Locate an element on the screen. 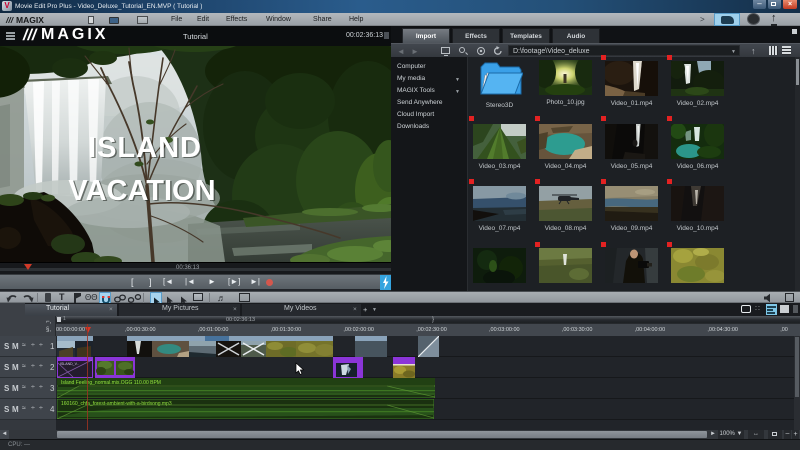  svg-text: ISLAND_V.. is located at coordinates (69, 364).